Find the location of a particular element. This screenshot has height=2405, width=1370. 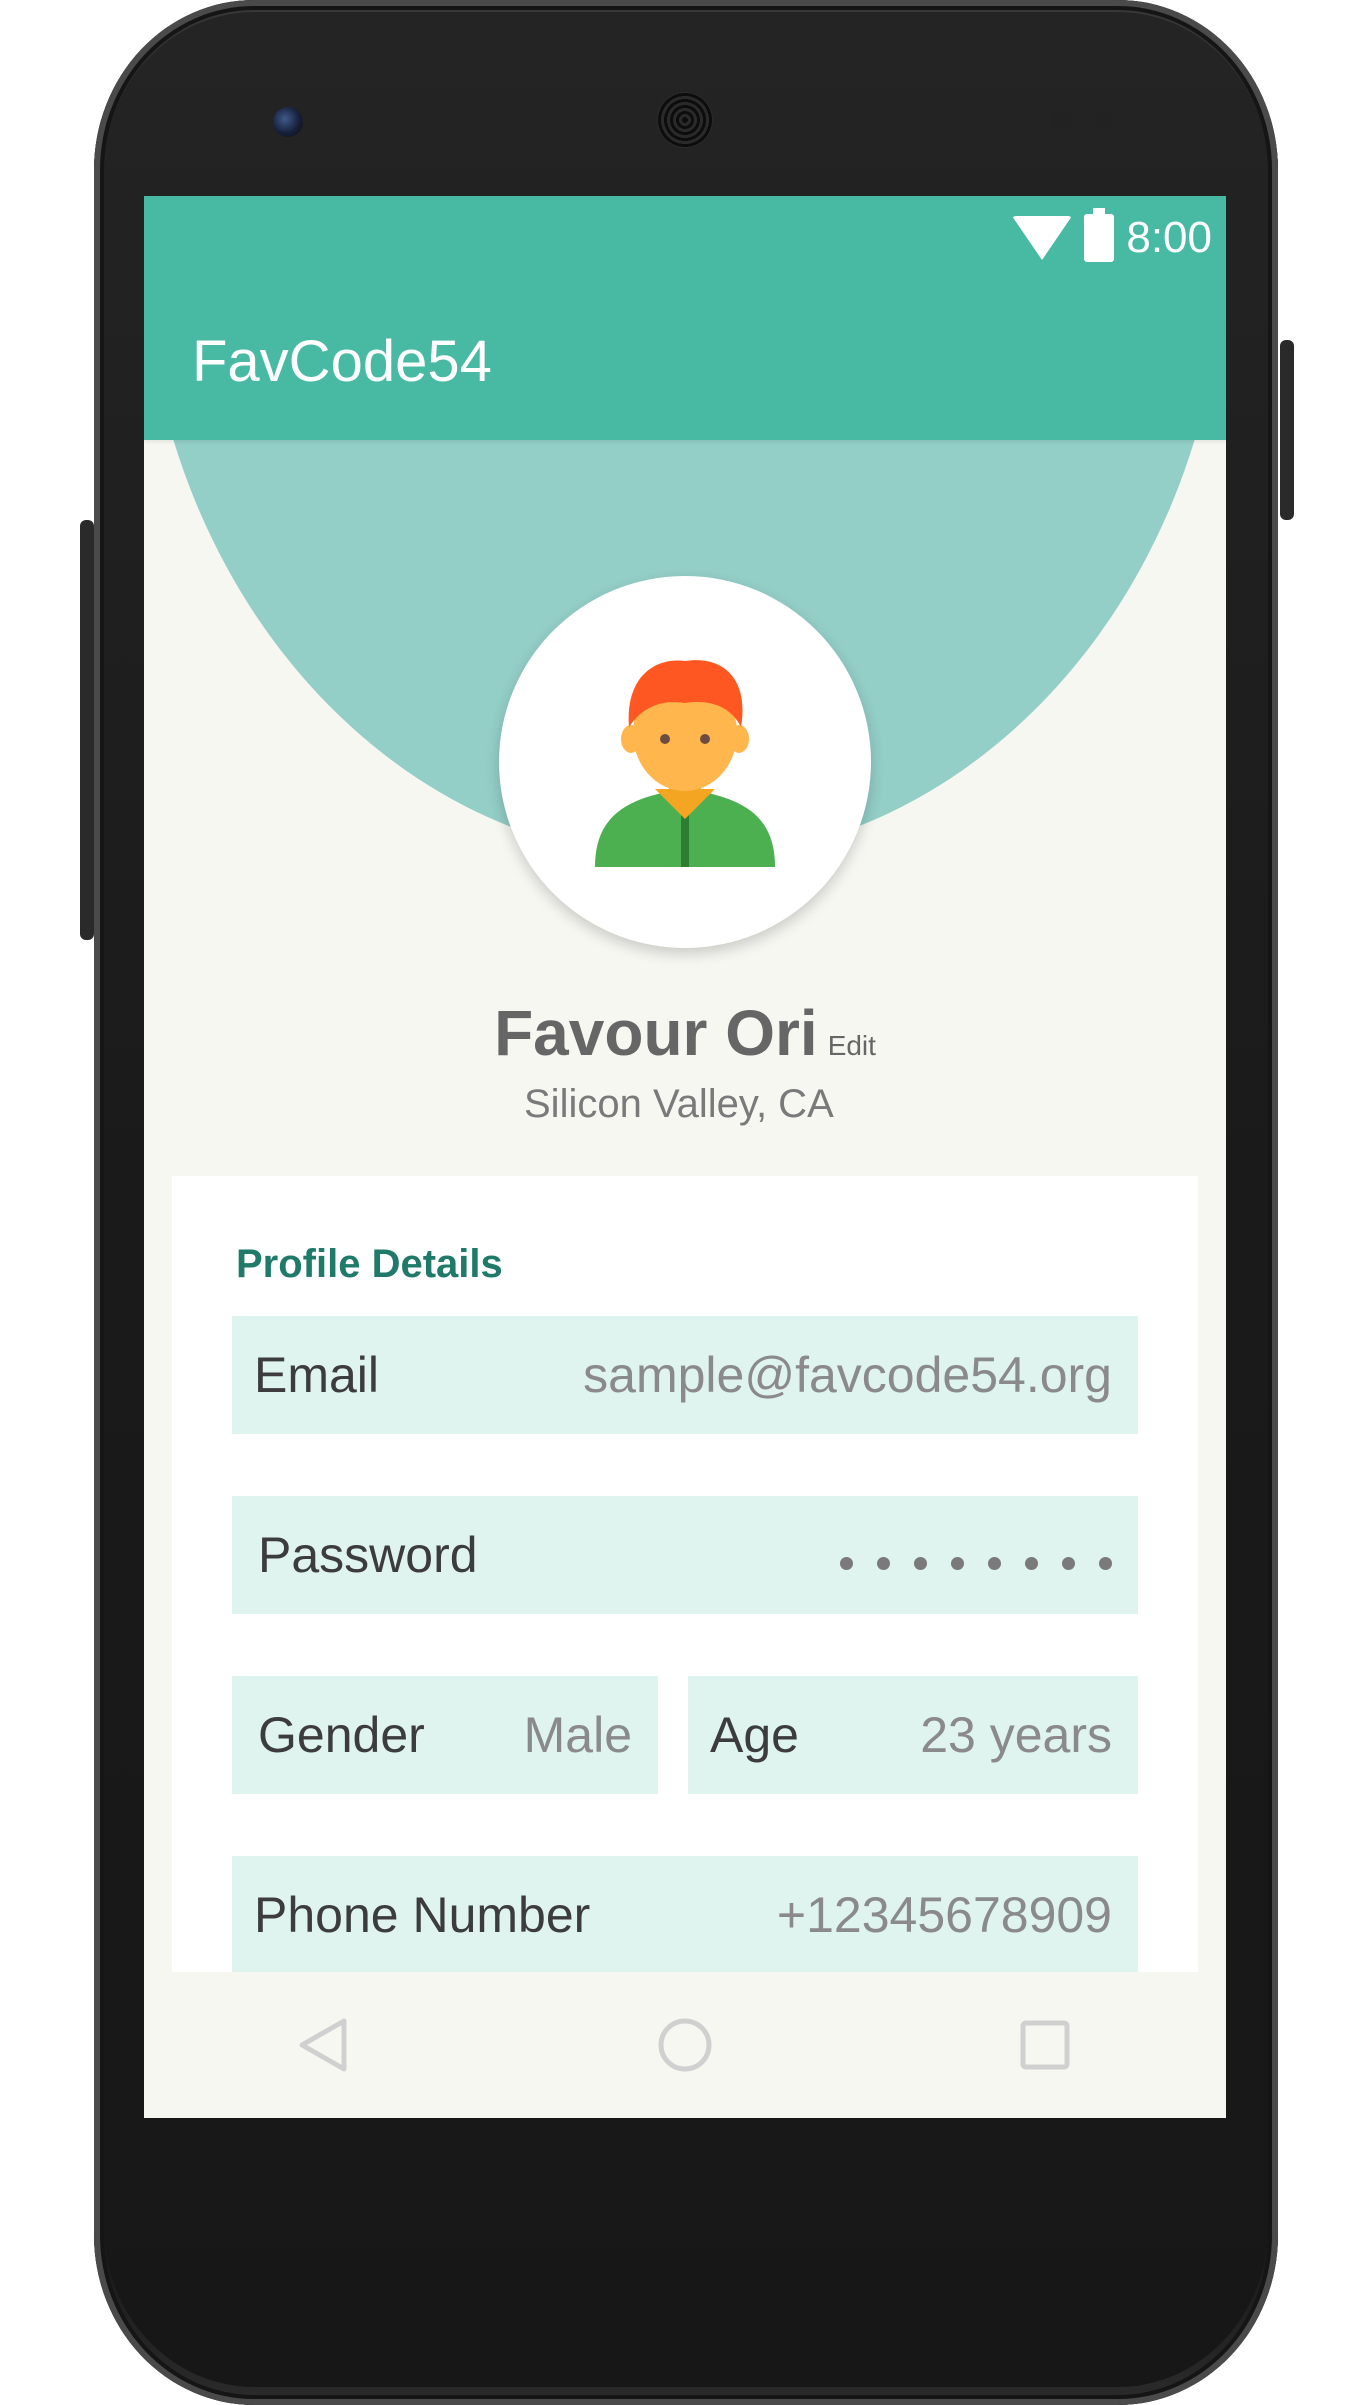

back-button is located at coordinates (322, 2045).